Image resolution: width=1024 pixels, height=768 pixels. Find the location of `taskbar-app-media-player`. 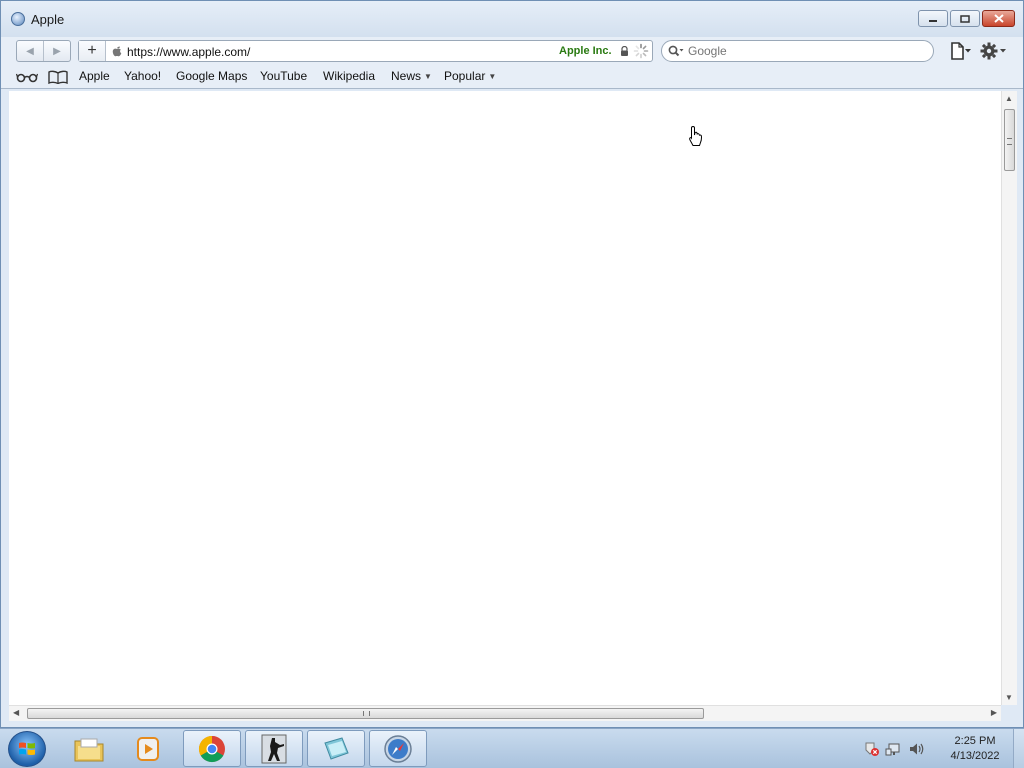

taskbar-app-media-player is located at coordinates (149, 748).